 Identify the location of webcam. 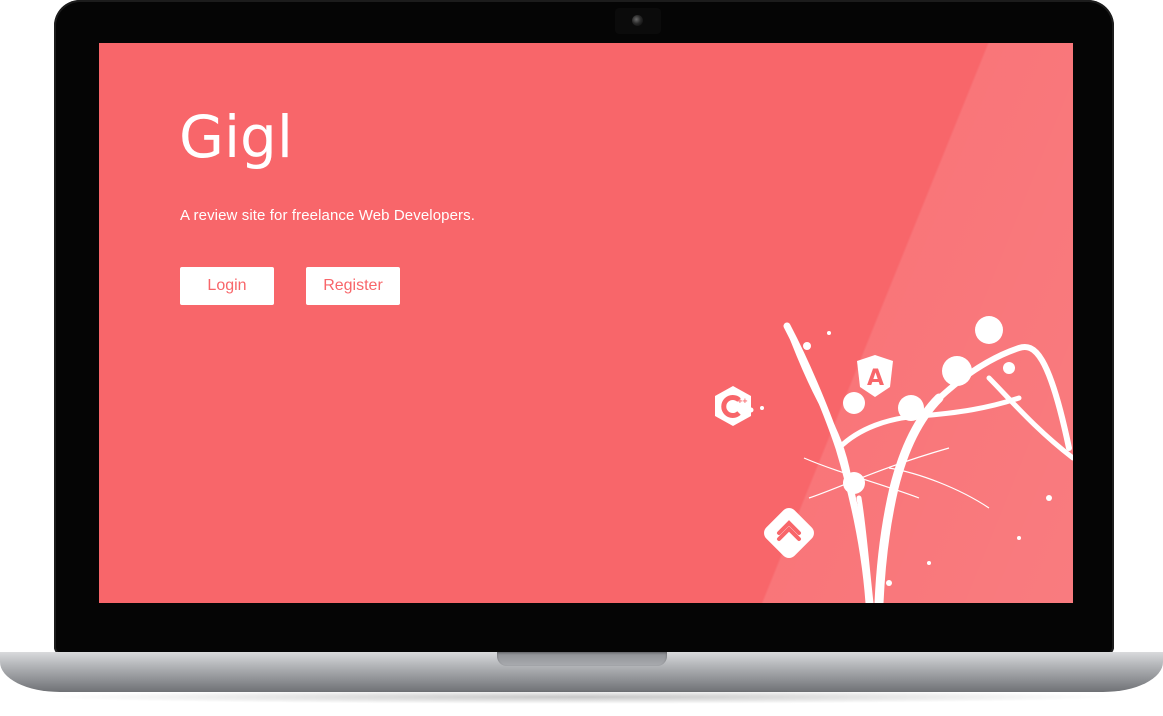
(638, 21).